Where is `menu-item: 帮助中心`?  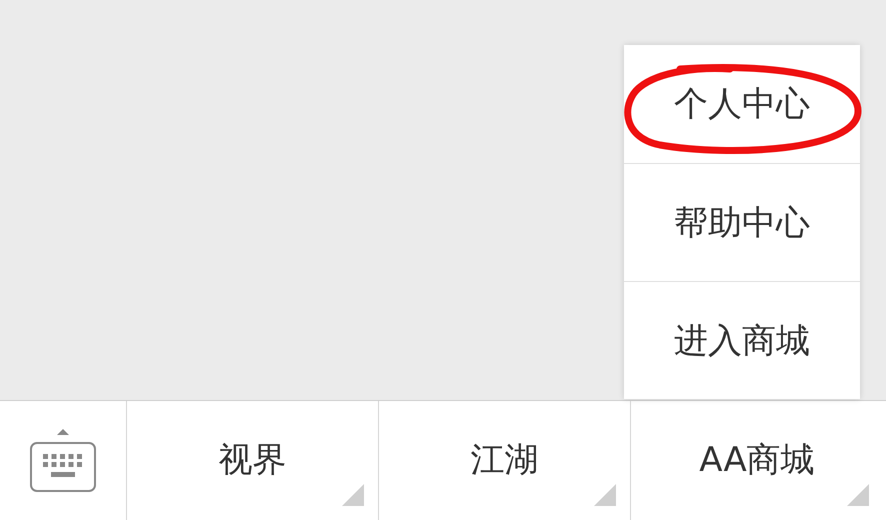 menu-item: 帮助中心 is located at coordinates (742, 223).